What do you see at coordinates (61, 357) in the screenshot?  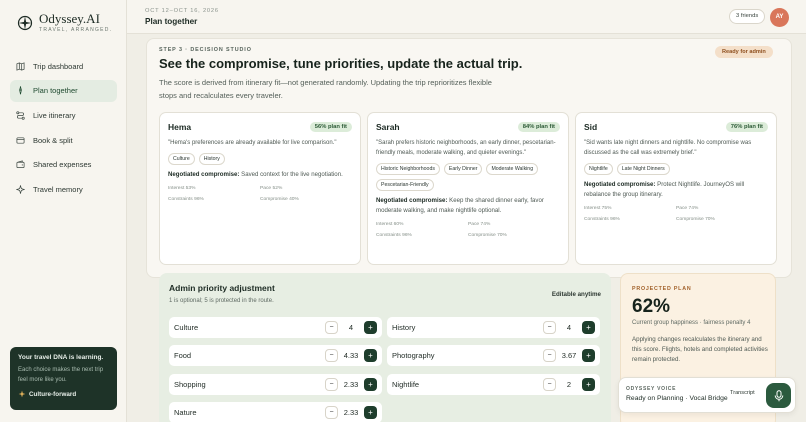 I see `dna-title: Your travel DNA is learning.` at bounding box center [61, 357].